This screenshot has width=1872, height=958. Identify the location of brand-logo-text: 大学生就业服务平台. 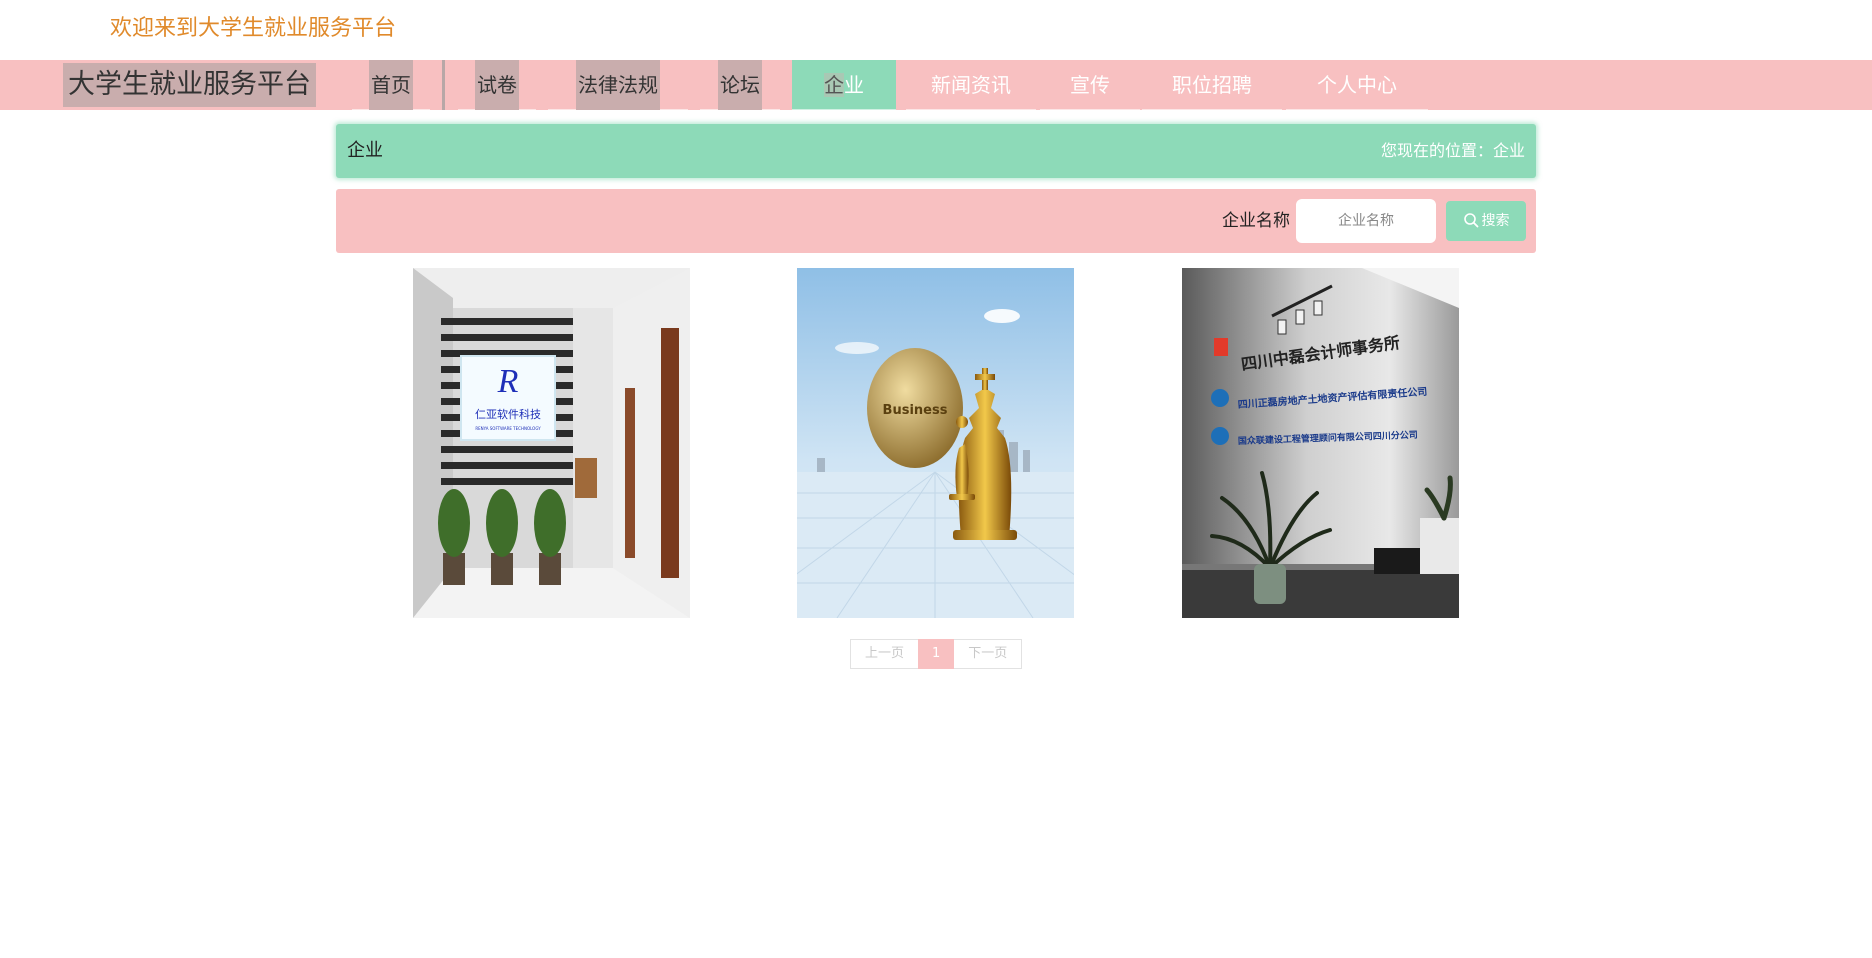
(189, 85).